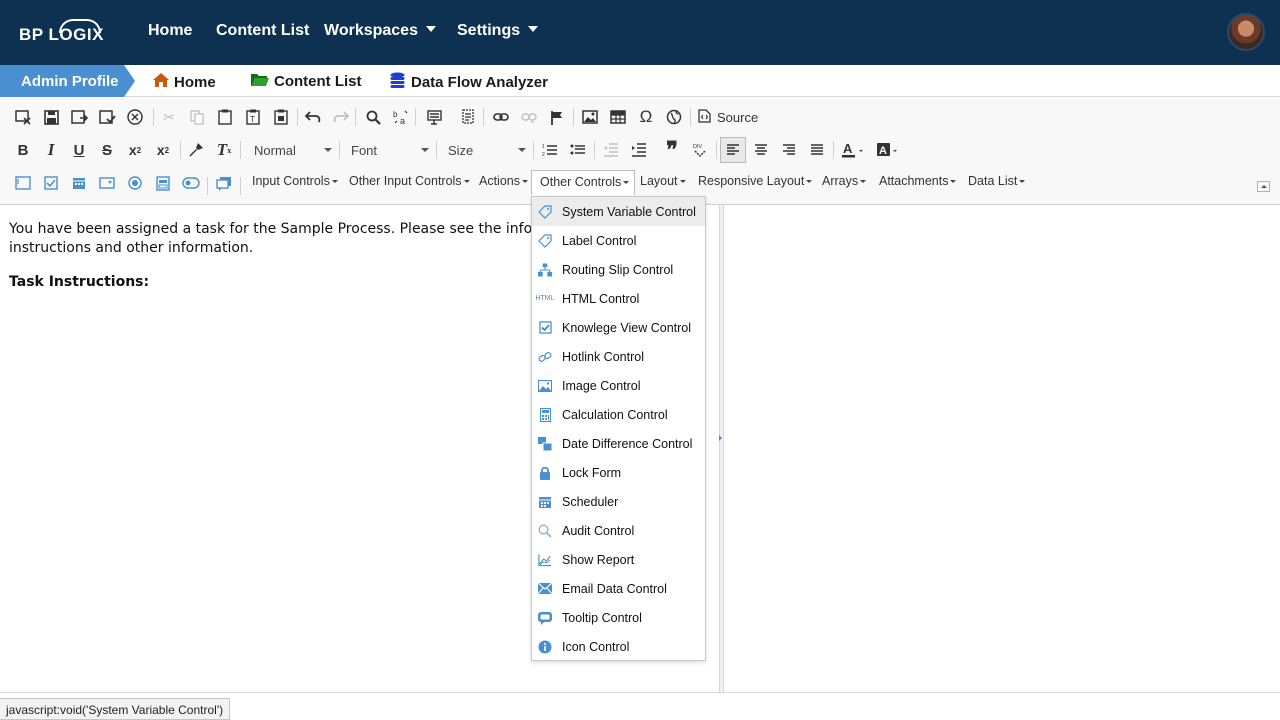 This screenshot has width=1280, height=720. Describe the element at coordinates (225, 117) in the screenshot. I see `paste-icon` at that location.